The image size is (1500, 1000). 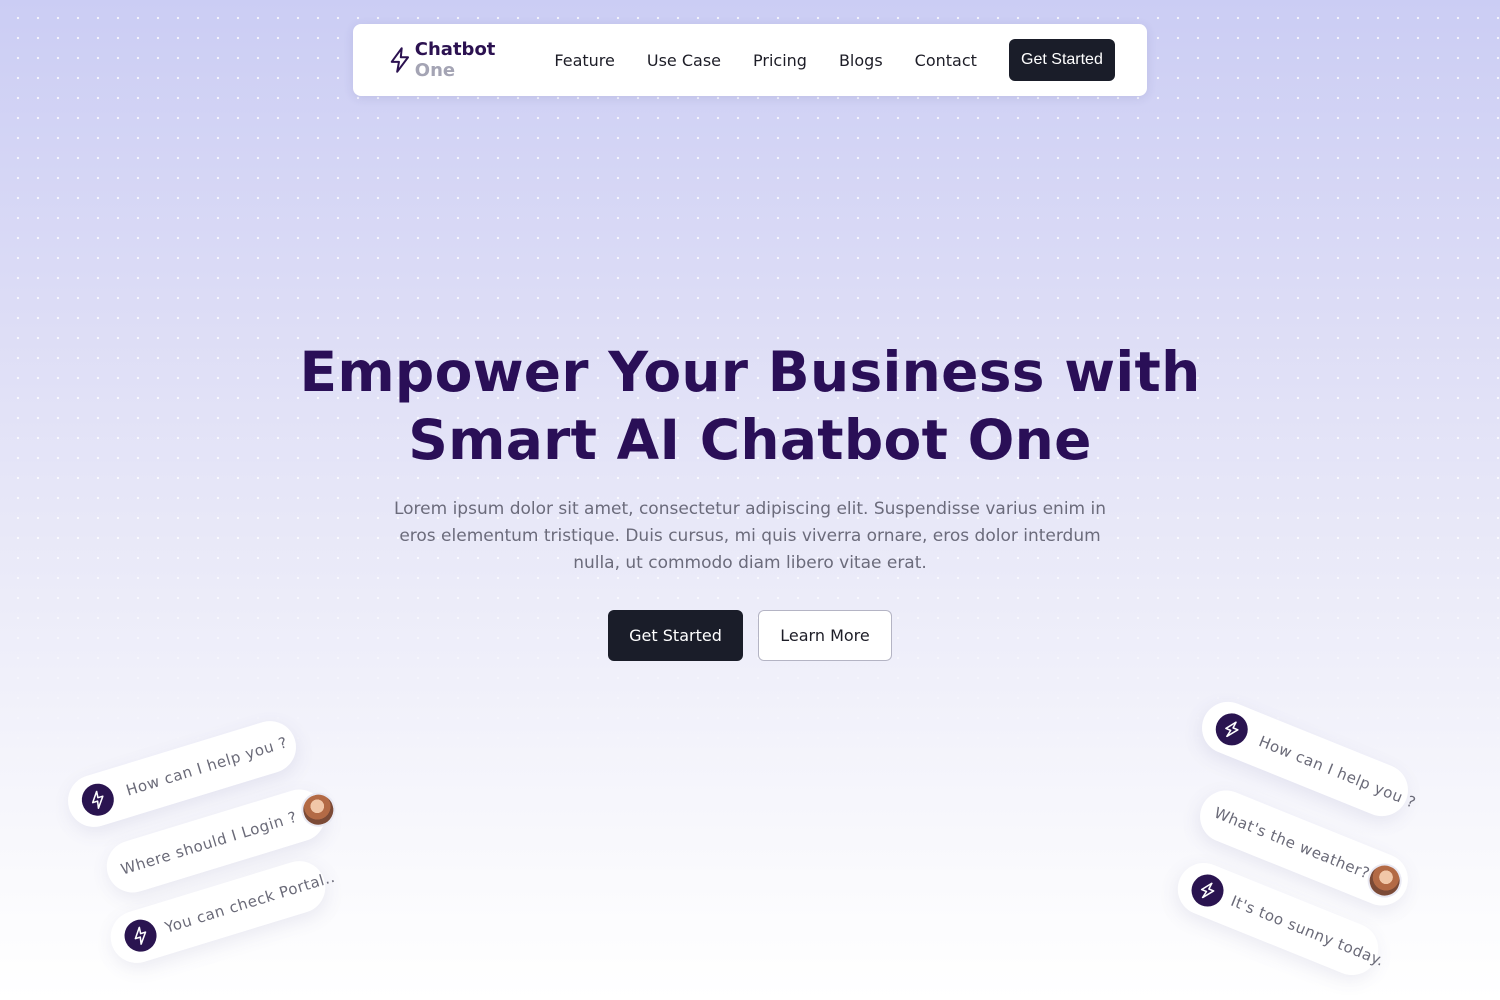 I want to click on nav-get-started-button: Get Started, so click(x=1061, y=60).